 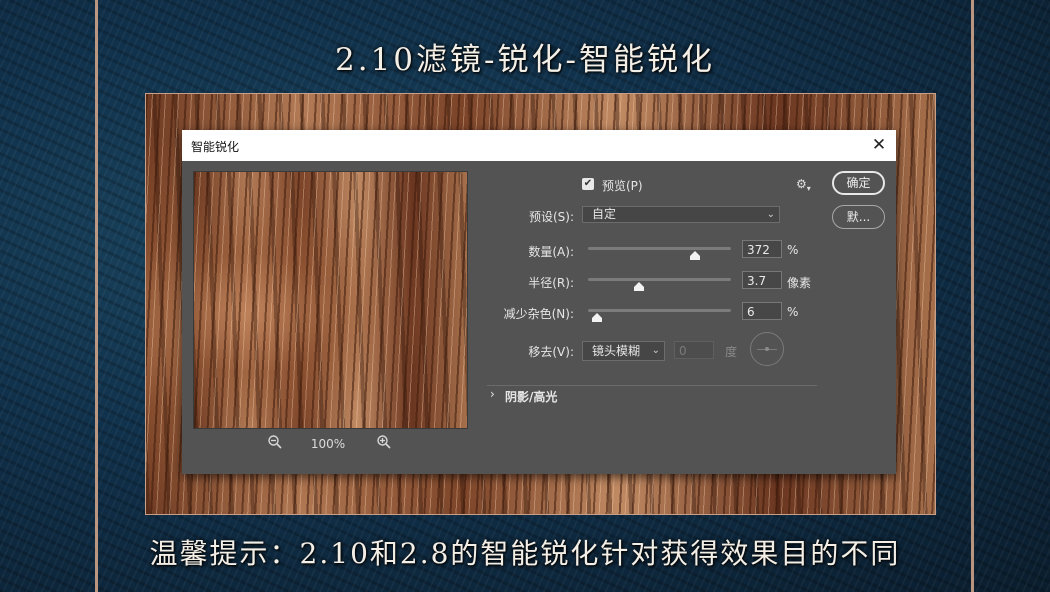 I want to click on checkmark-icon: ✔, so click(x=588, y=183).